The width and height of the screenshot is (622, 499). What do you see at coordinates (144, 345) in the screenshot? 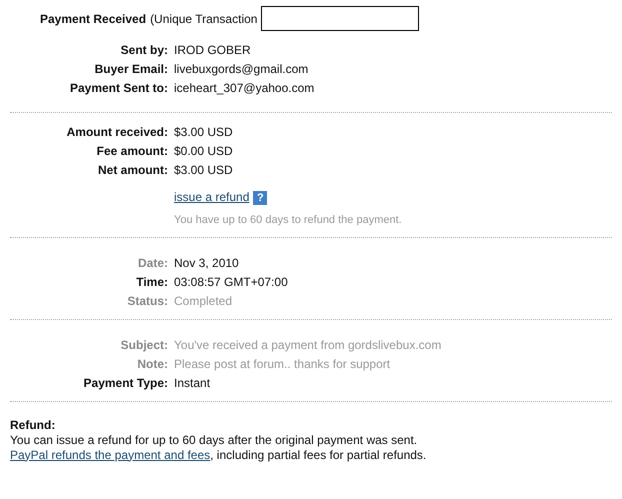
I see `field-label: Subject:` at bounding box center [144, 345].